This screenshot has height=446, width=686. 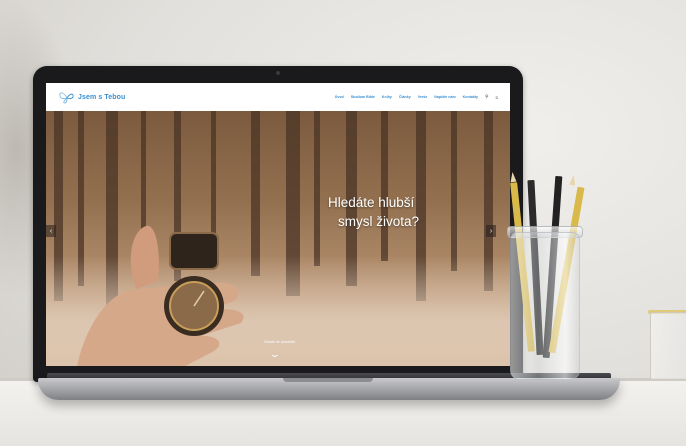 I want to click on carousel-prev-arrow-icon: ‹, so click(x=51, y=231).